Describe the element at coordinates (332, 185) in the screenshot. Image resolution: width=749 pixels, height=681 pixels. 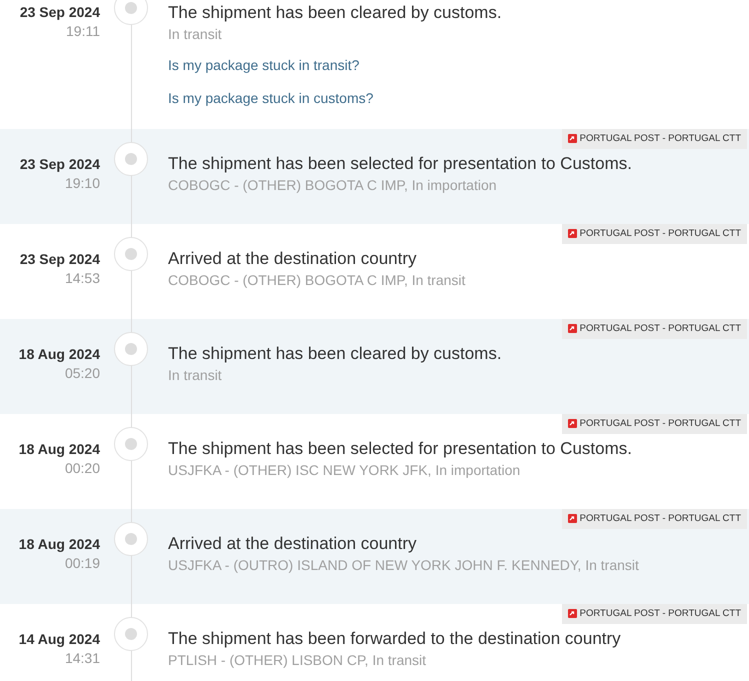
I see `event-detail: COBOGC - (OTHER) BOGOTA C IMP, In importation` at that location.